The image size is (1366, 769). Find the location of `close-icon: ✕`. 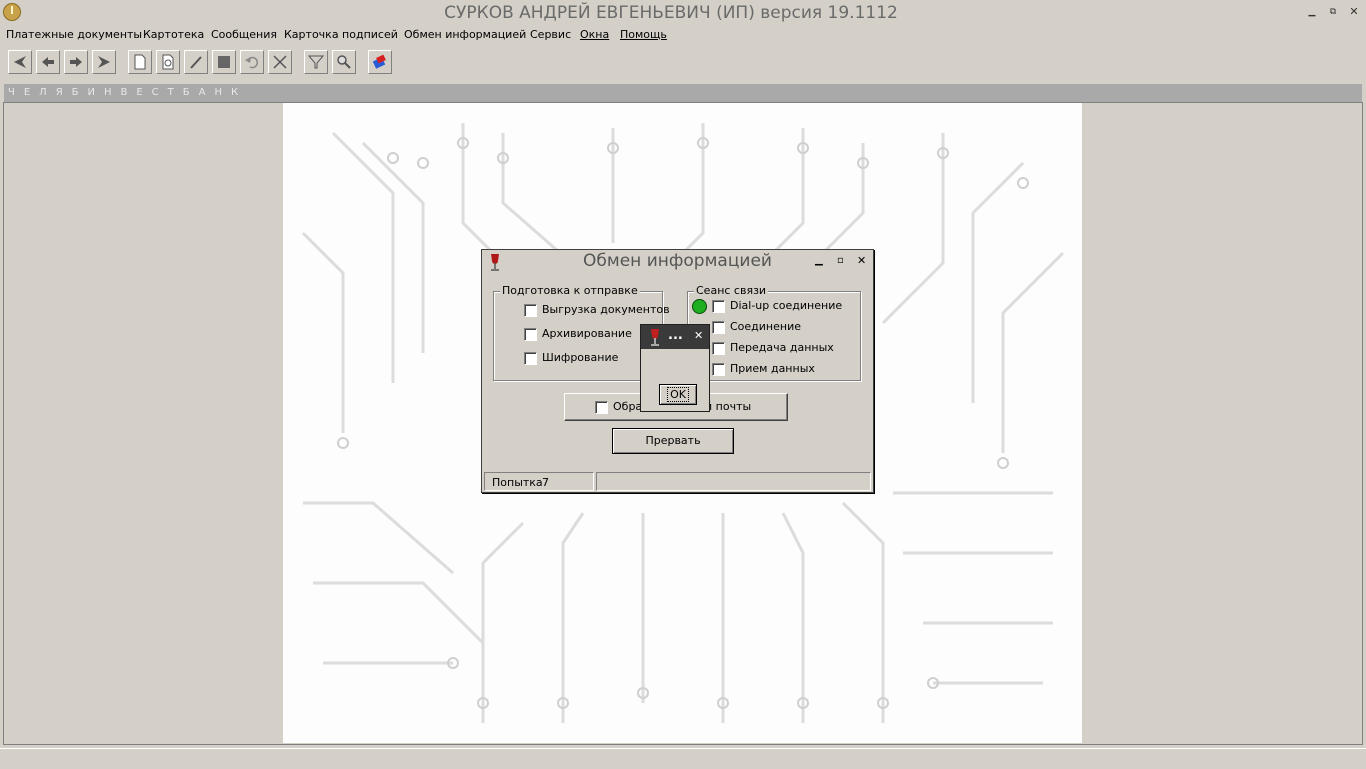

close-icon: ✕ is located at coordinates (1354, 12).